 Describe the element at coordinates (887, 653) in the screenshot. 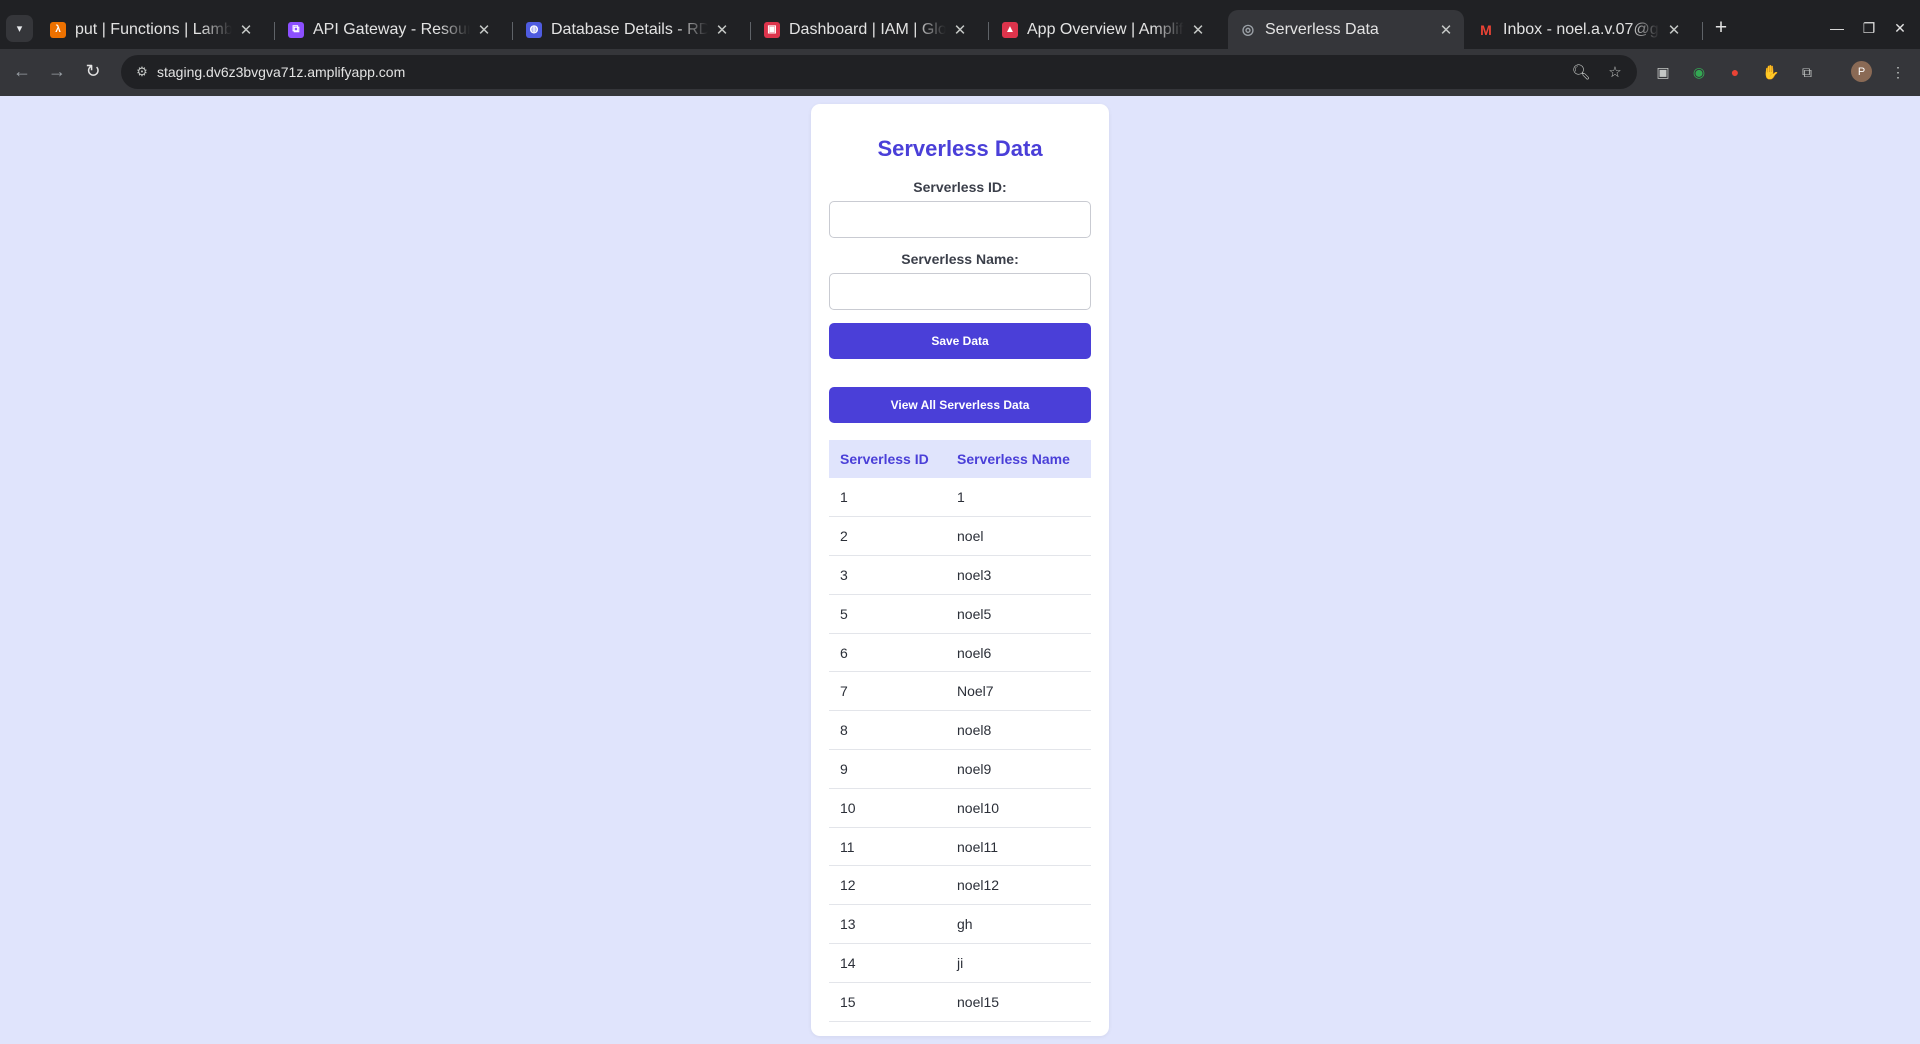

I see `cell-serverless-id: 6` at that location.